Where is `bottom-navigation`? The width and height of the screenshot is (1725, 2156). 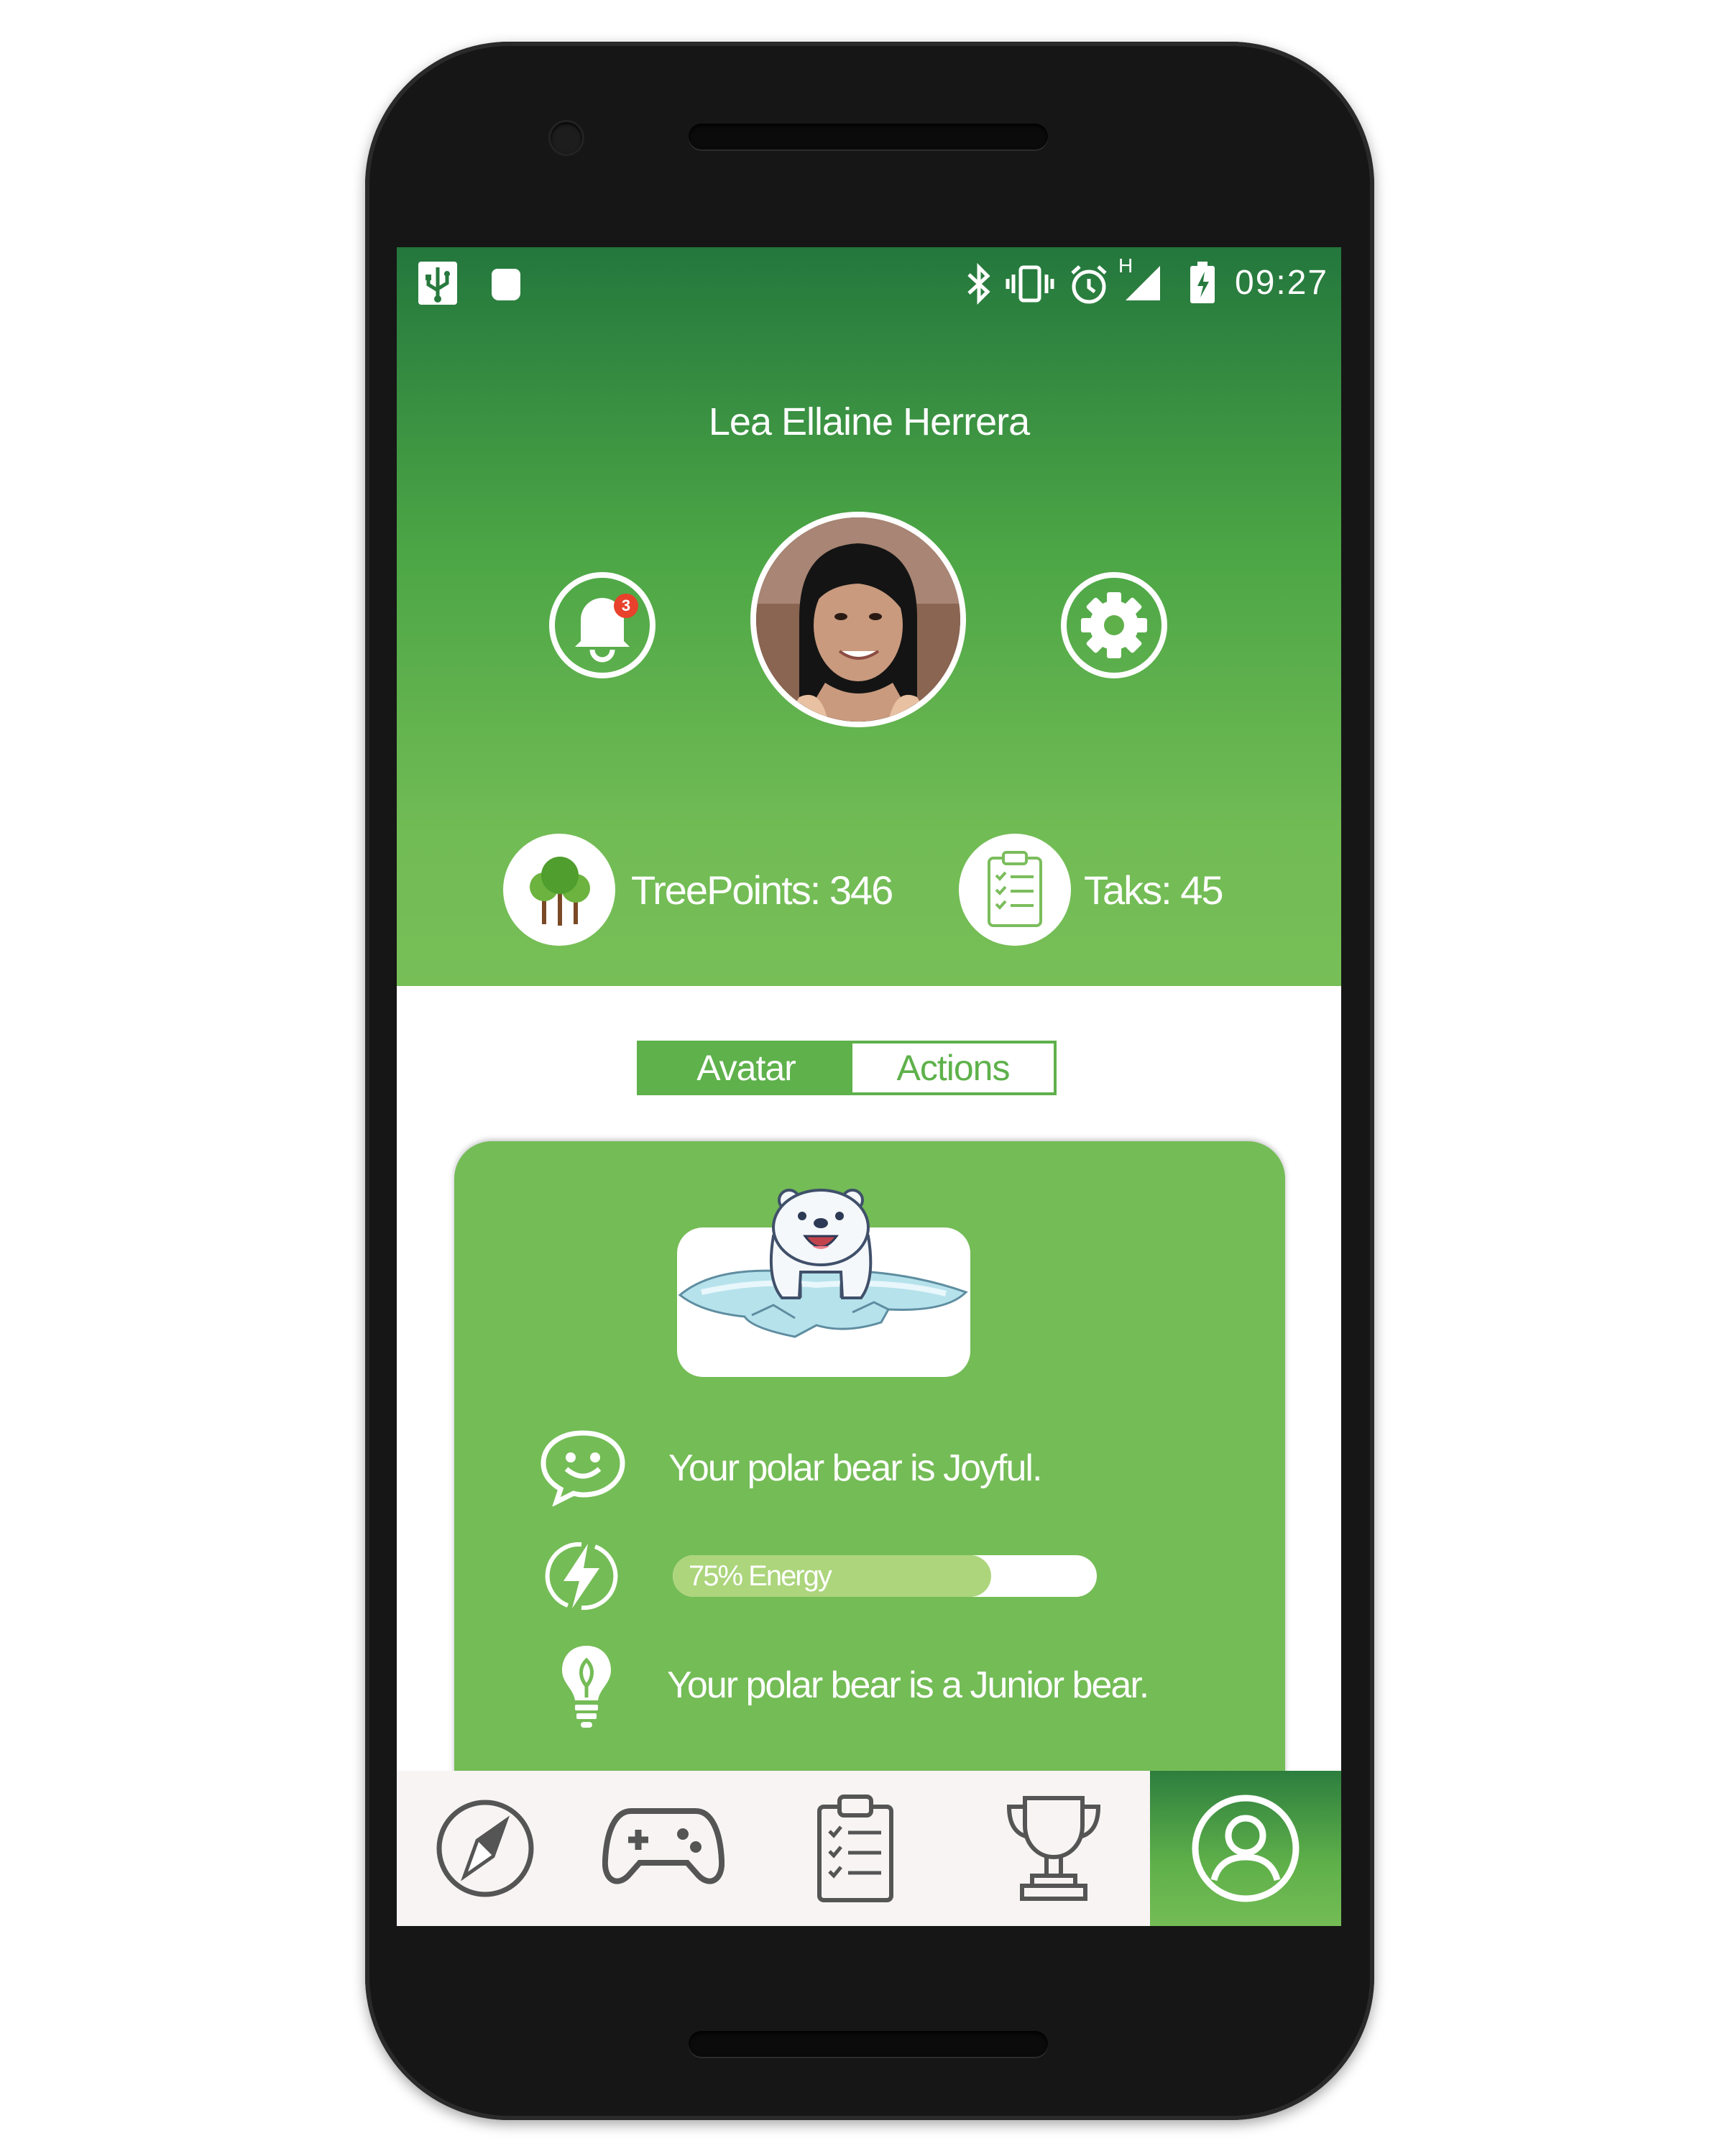 bottom-navigation is located at coordinates (869, 1848).